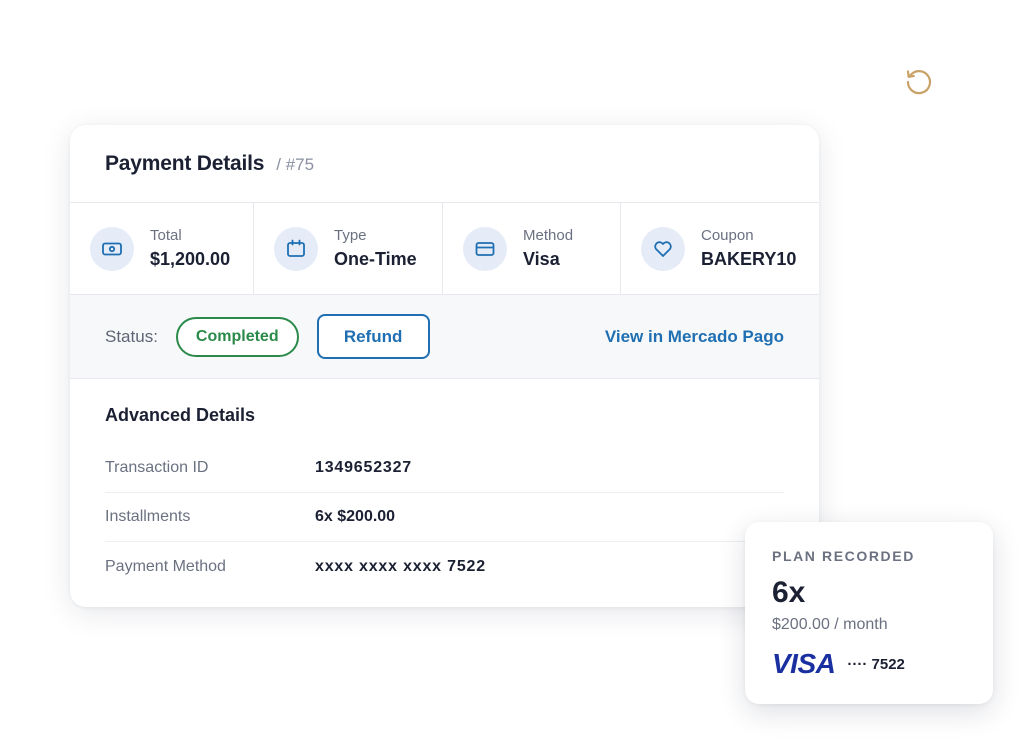 Image resolution: width=1024 pixels, height=749 pixels. Describe the element at coordinates (355, 516) in the screenshot. I see `detail-value: 6x $200.00` at that location.